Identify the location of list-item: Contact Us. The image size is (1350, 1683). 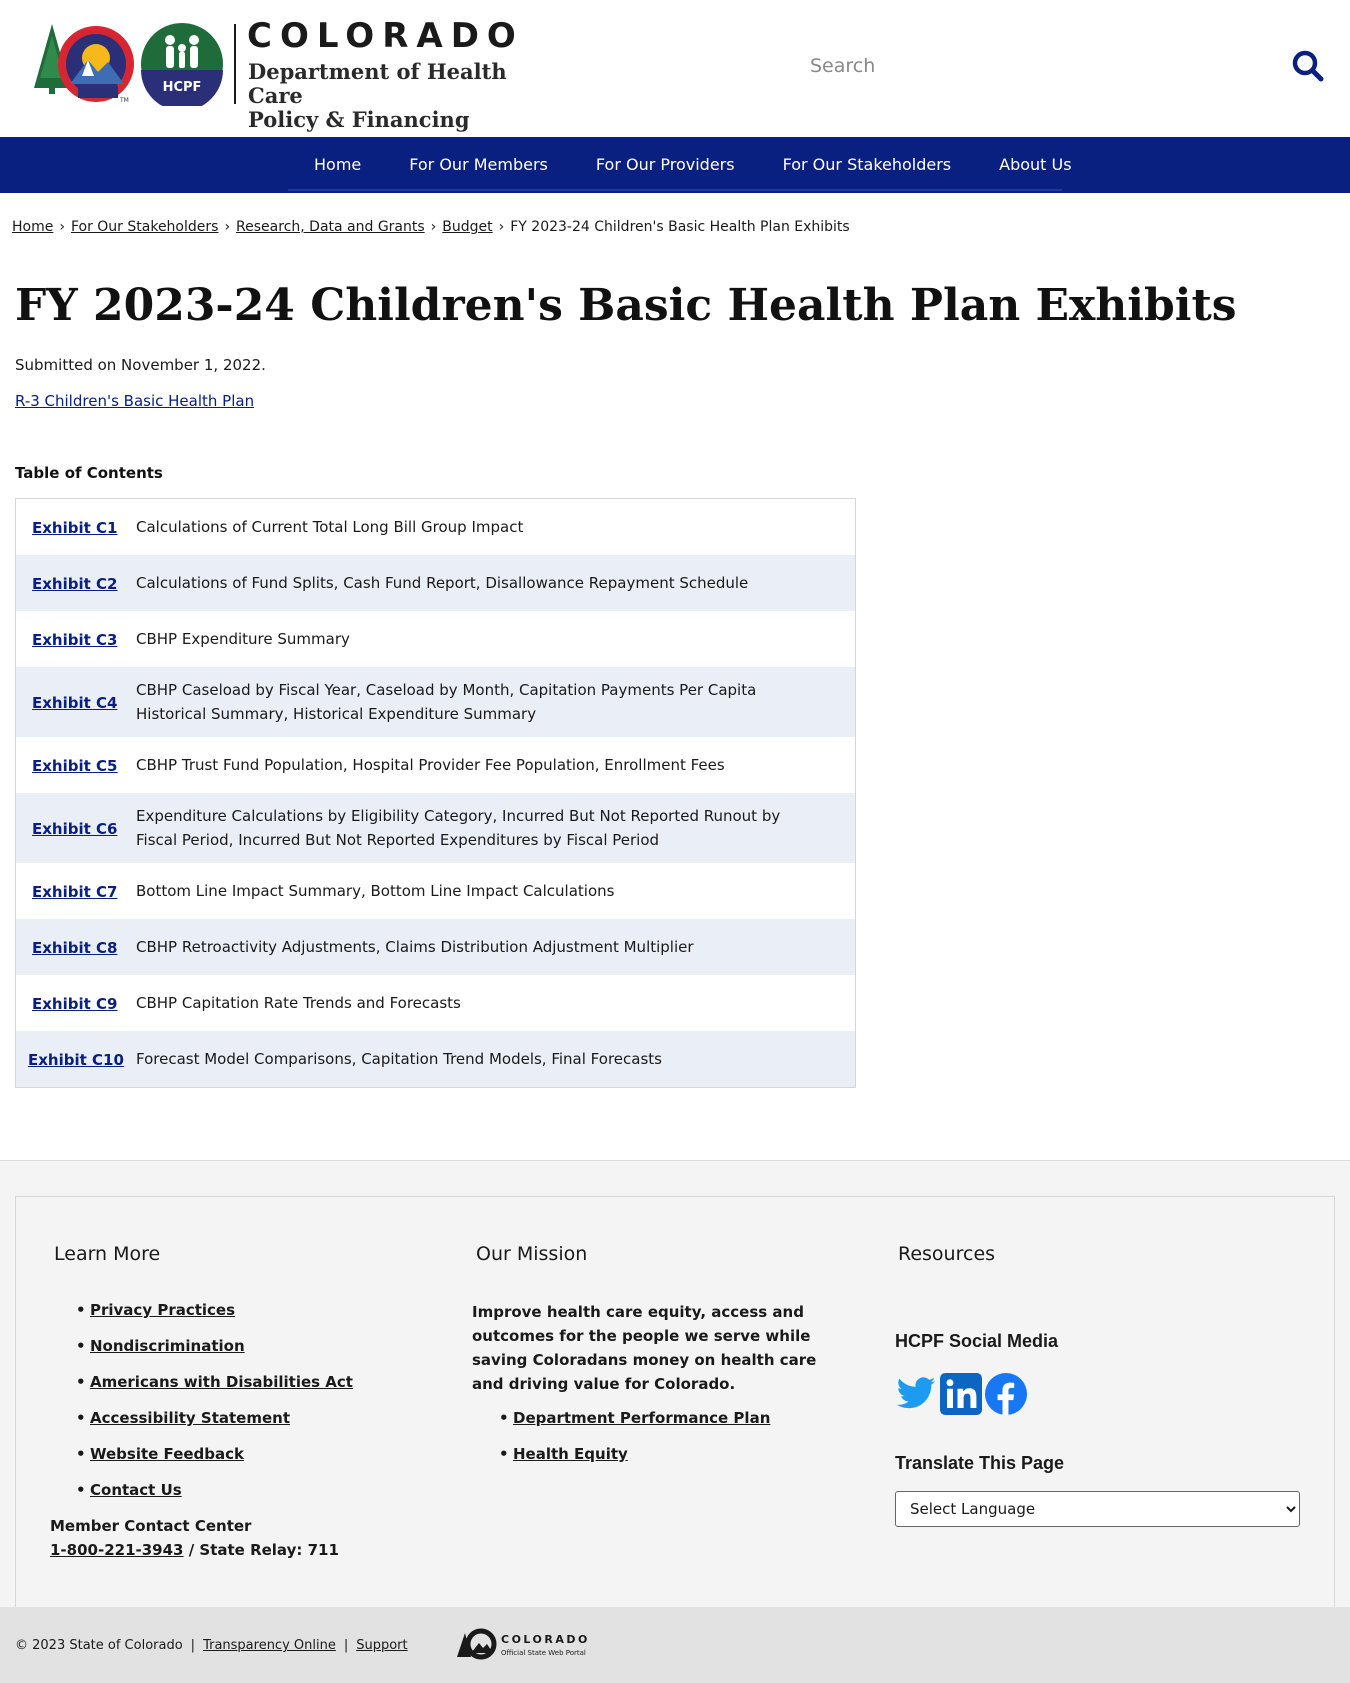
(214, 1499).